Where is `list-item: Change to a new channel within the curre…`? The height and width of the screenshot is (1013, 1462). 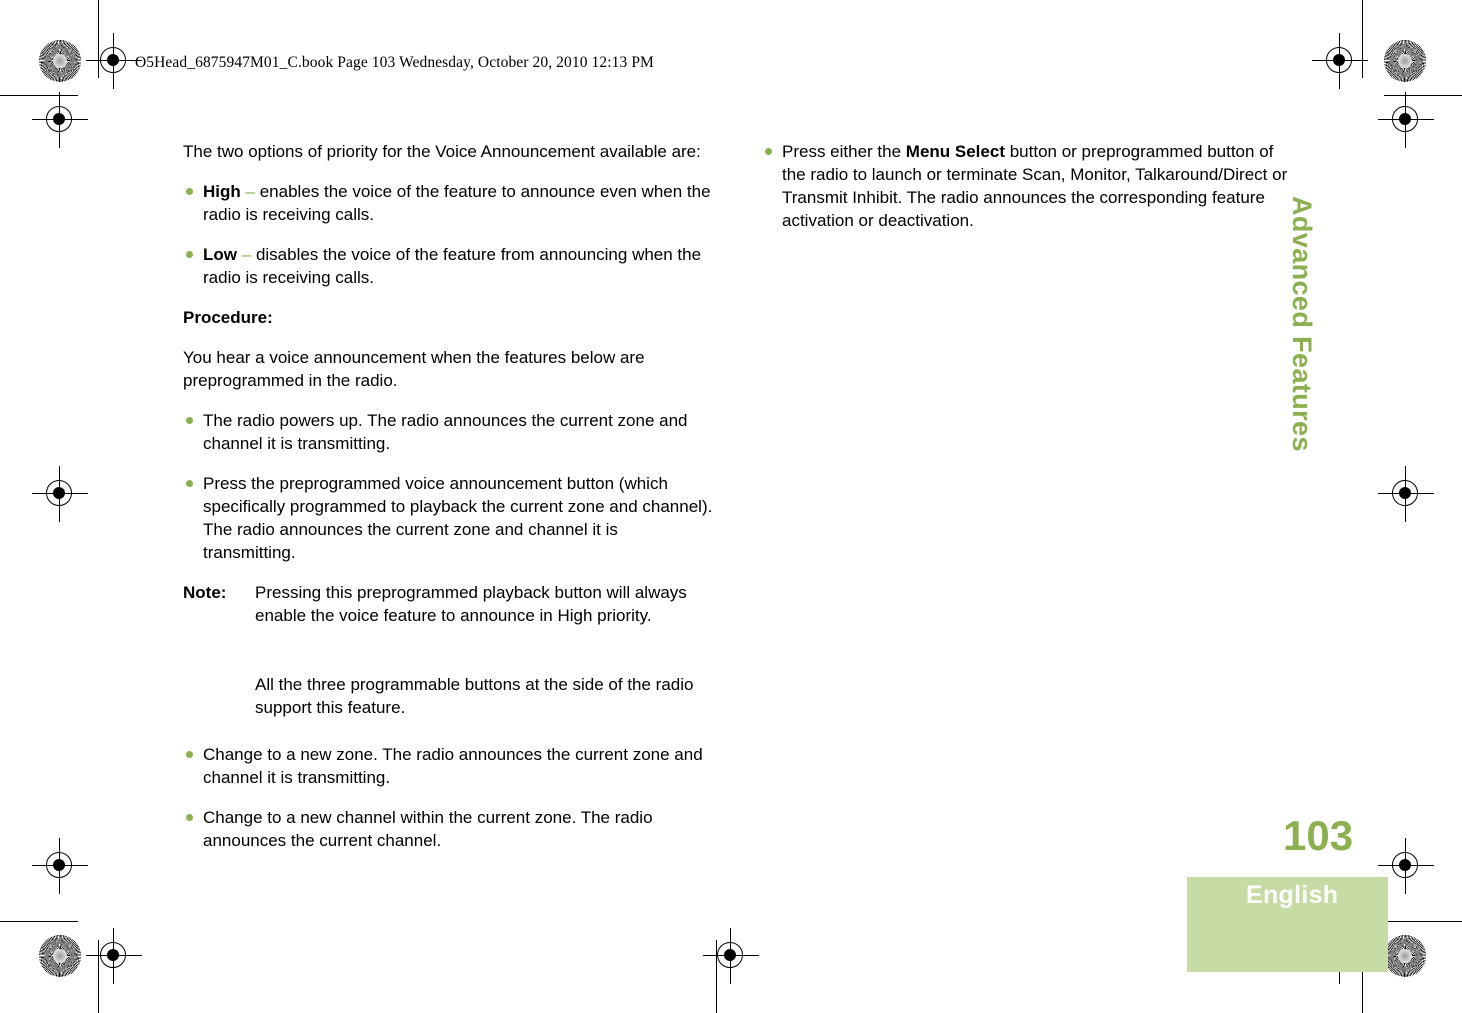 list-item: Change to a new channel within the curre… is located at coordinates (448, 829).